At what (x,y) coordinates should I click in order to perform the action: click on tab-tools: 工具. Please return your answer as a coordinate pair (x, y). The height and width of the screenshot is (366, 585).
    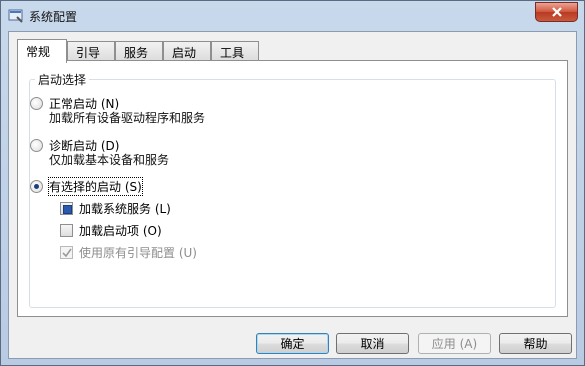
    Looking at the image, I should click on (235, 51).